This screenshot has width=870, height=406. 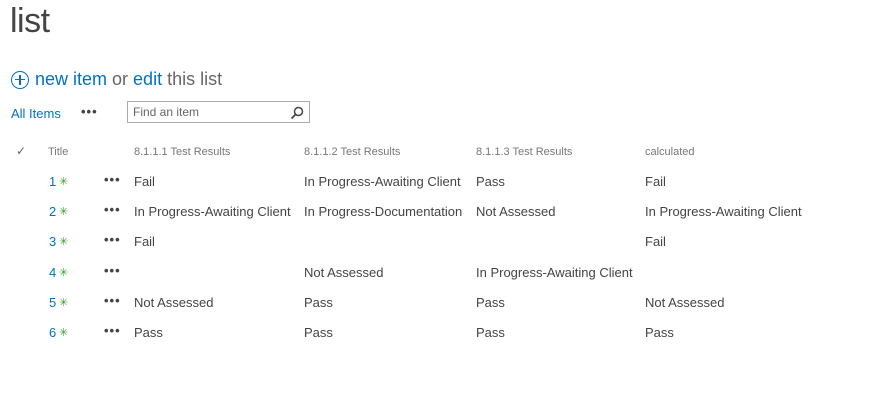 What do you see at coordinates (174, 302) in the screenshot?
I see `cell-8111: Not Assessed` at bounding box center [174, 302].